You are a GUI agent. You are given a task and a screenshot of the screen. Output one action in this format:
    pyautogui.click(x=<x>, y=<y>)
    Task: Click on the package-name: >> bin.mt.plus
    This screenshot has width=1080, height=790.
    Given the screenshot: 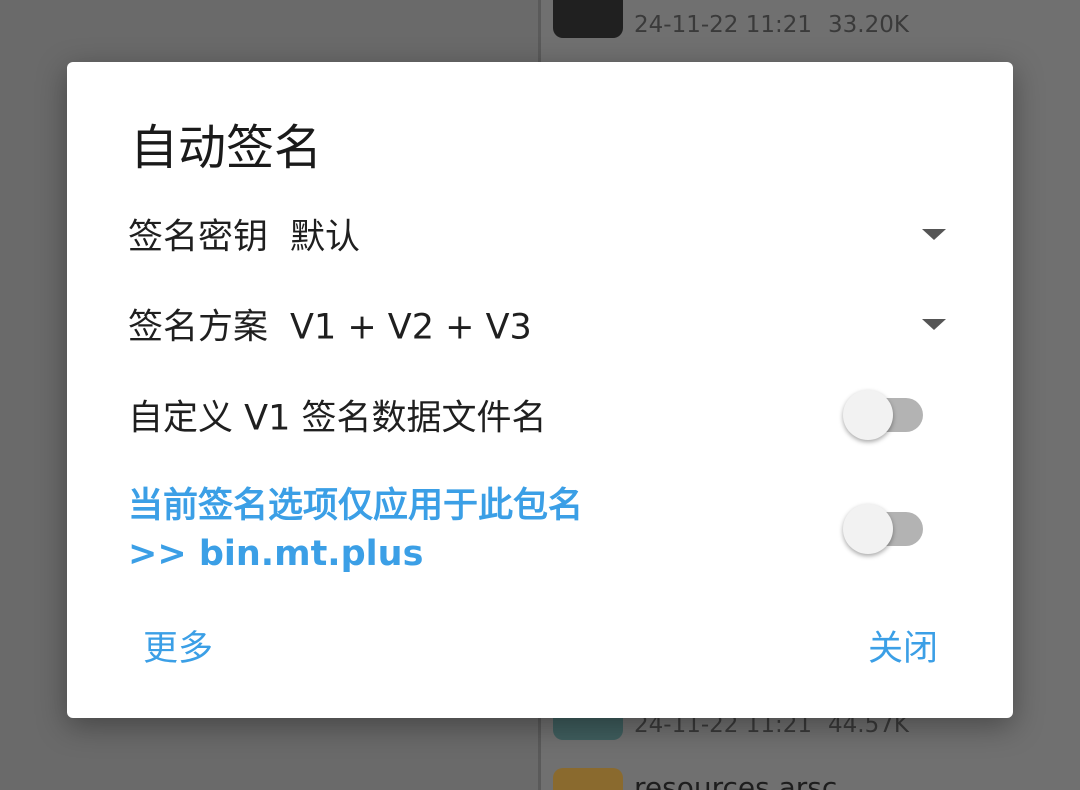 What is the action you would take?
    pyautogui.click(x=276, y=554)
    